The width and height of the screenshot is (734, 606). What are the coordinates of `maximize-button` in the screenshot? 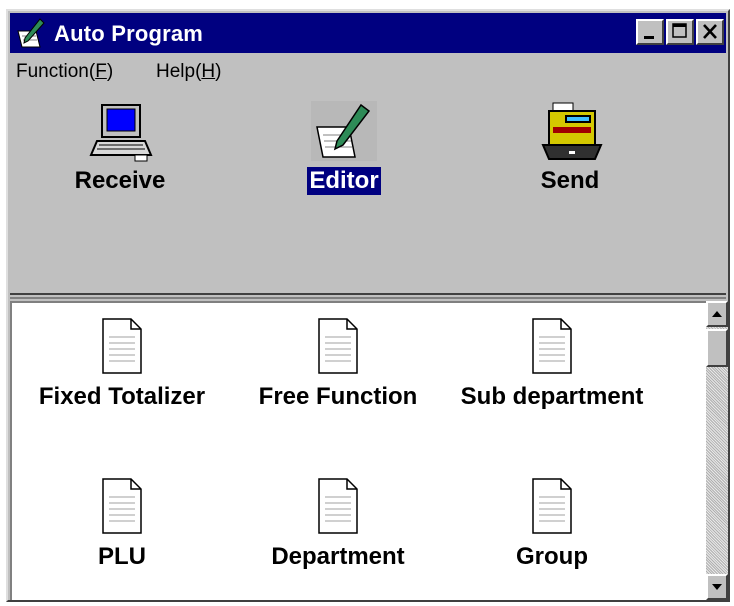 It's located at (680, 32).